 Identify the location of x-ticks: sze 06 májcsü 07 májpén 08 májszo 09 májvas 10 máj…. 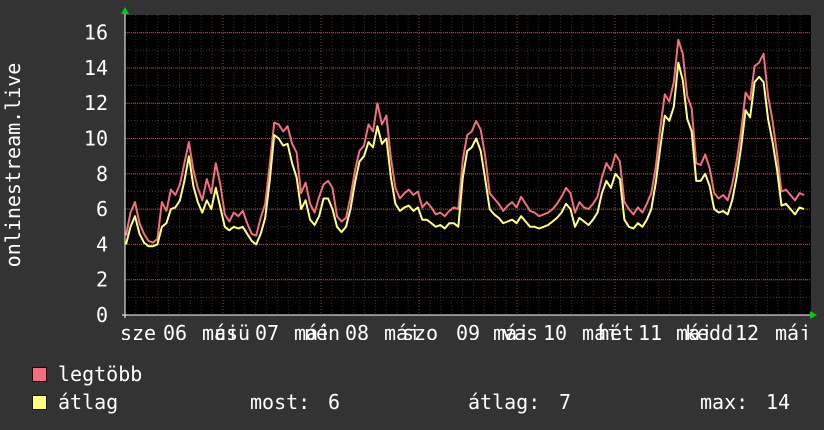
(465, 330).